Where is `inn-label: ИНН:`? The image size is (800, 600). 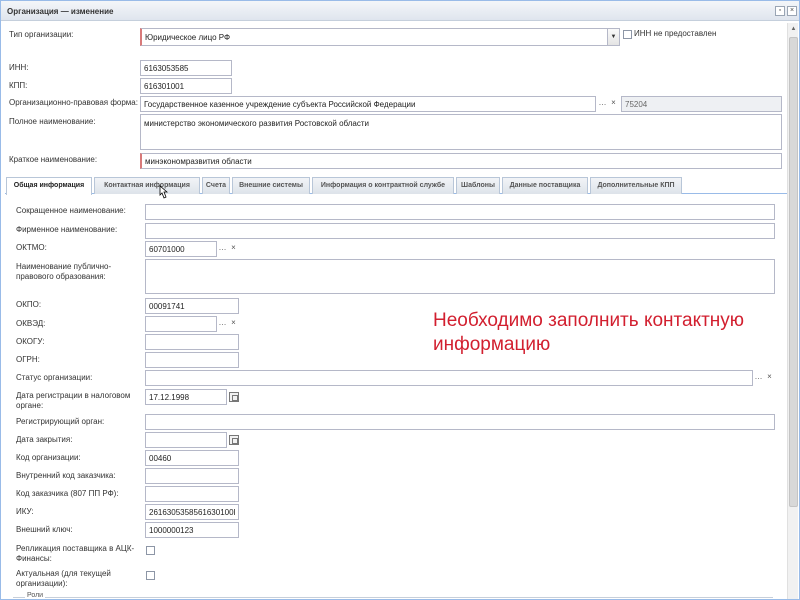
inn-label: ИНН: is located at coordinates (19, 67).